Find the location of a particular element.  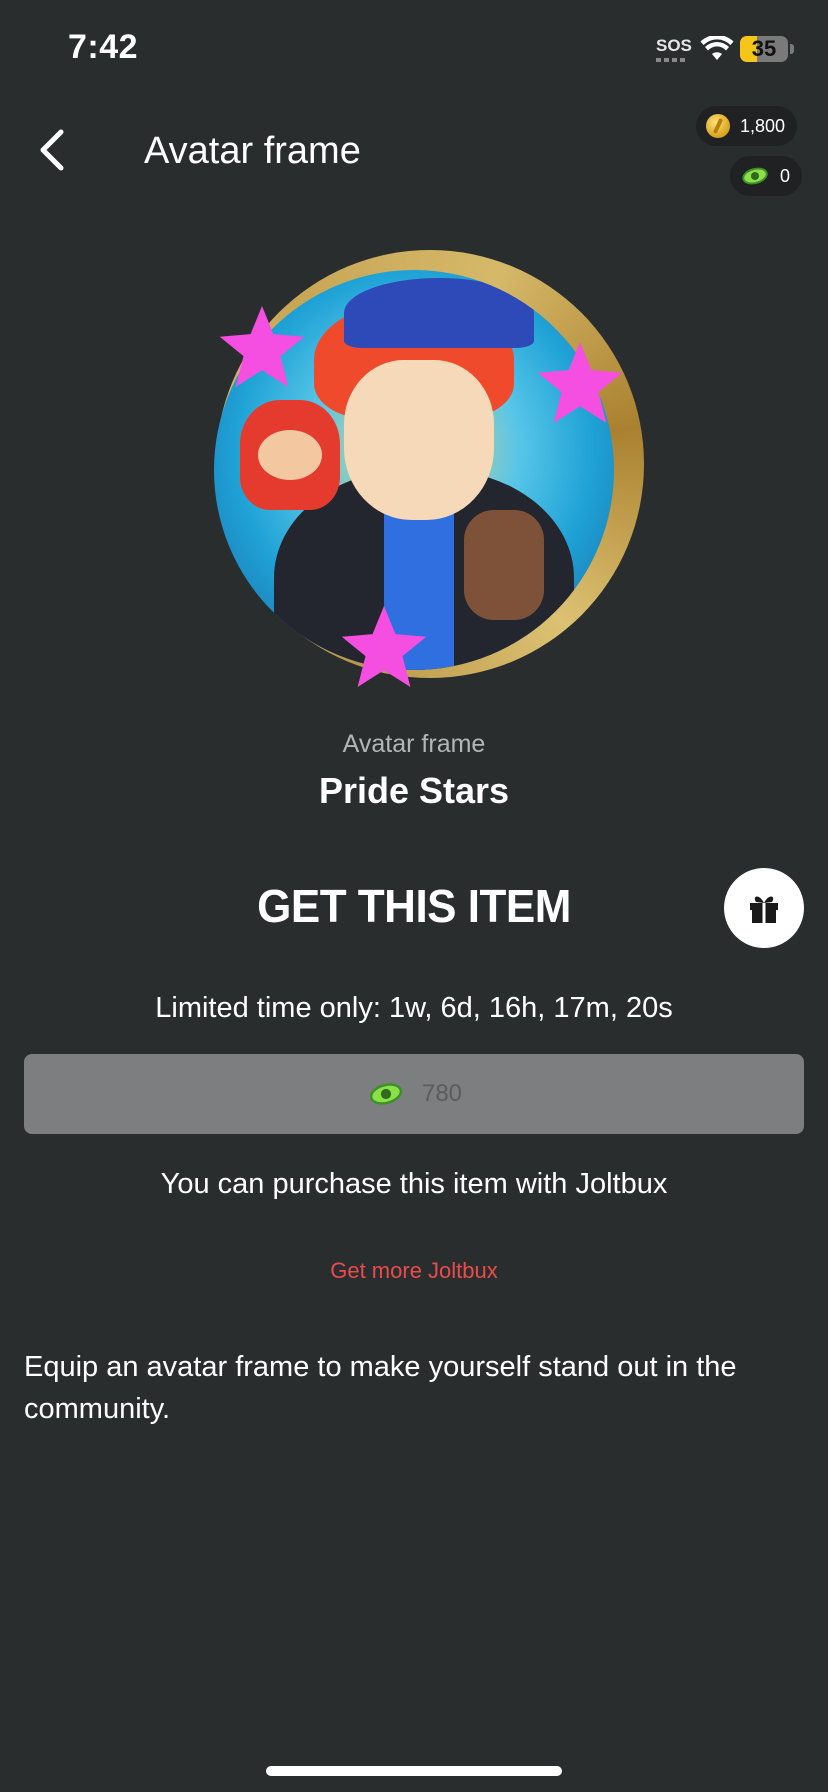

buy-button: 780 is located at coordinates (414, 1094).